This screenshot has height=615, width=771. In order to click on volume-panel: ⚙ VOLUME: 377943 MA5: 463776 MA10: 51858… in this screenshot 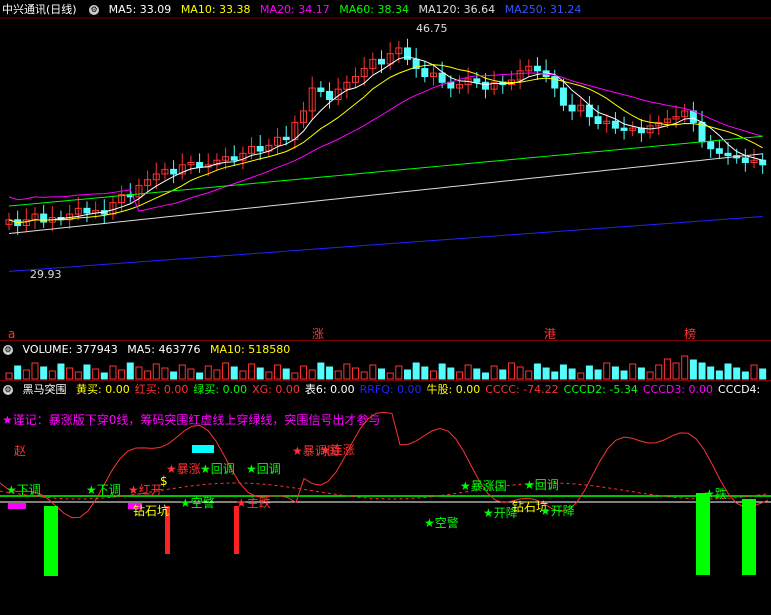, I will do `click(385, 360)`.